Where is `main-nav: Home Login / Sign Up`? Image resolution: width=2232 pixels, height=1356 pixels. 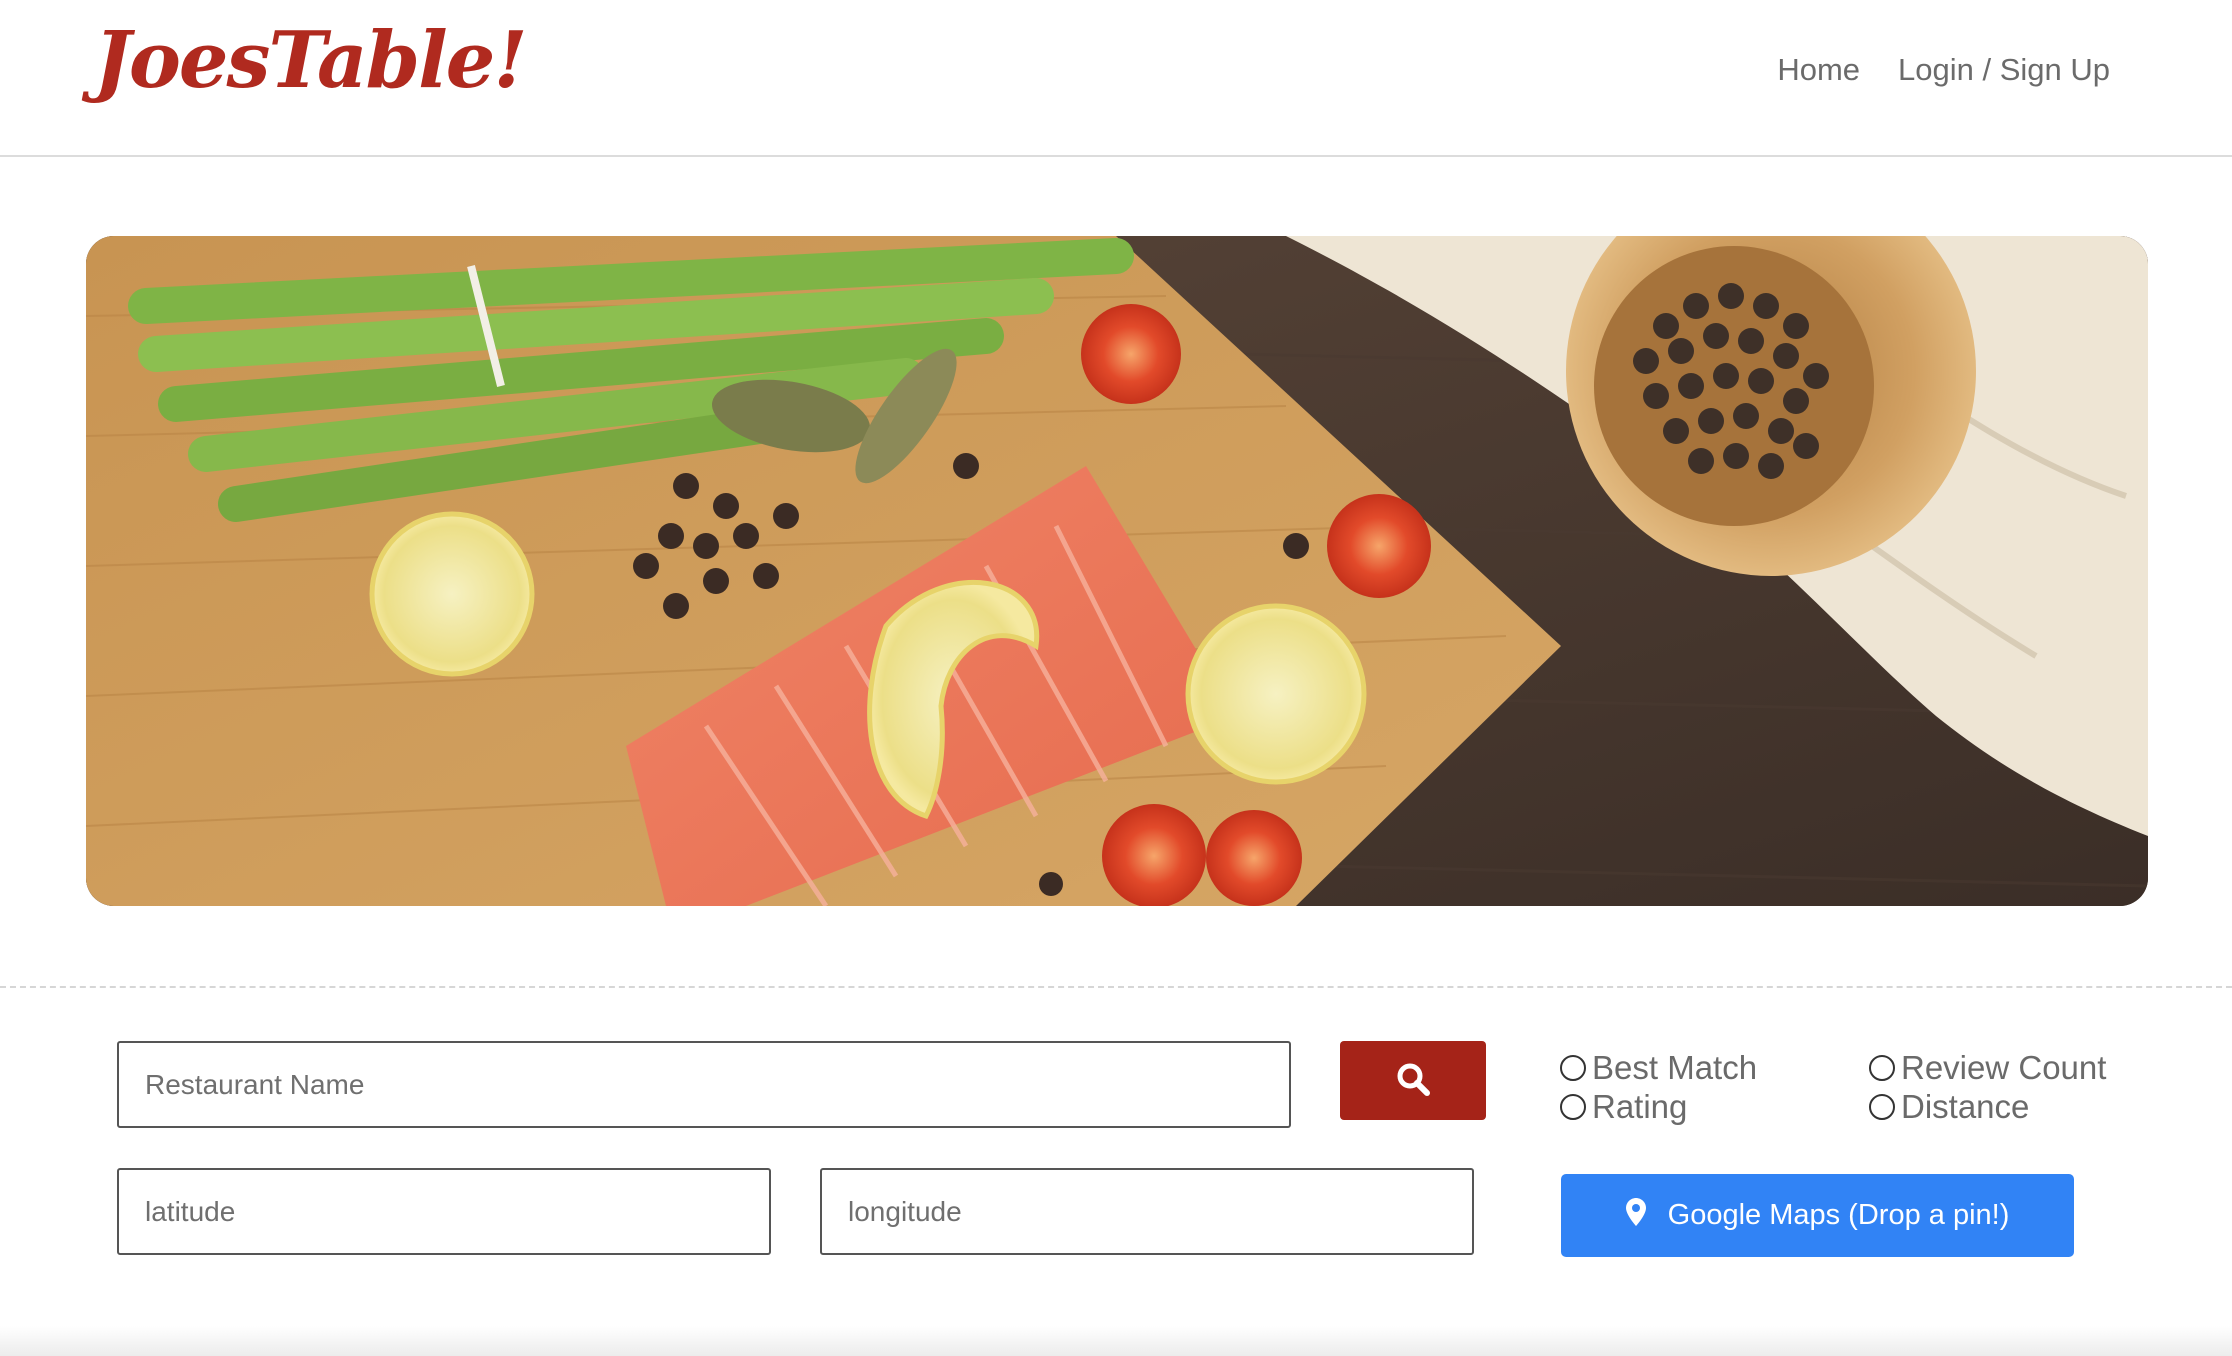 main-nav: Home Login / Sign Up is located at coordinates (1943, 70).